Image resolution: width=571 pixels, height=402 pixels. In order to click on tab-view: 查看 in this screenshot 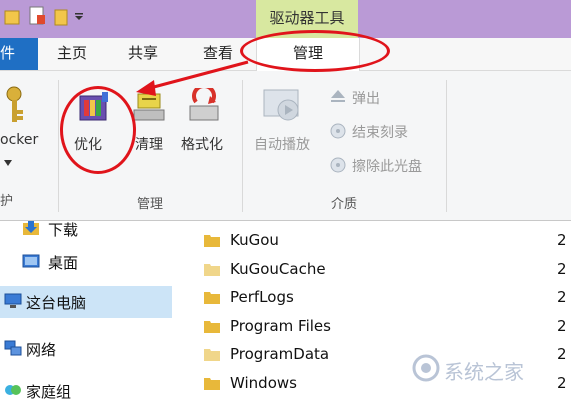, I will do `click(218, 54)`.